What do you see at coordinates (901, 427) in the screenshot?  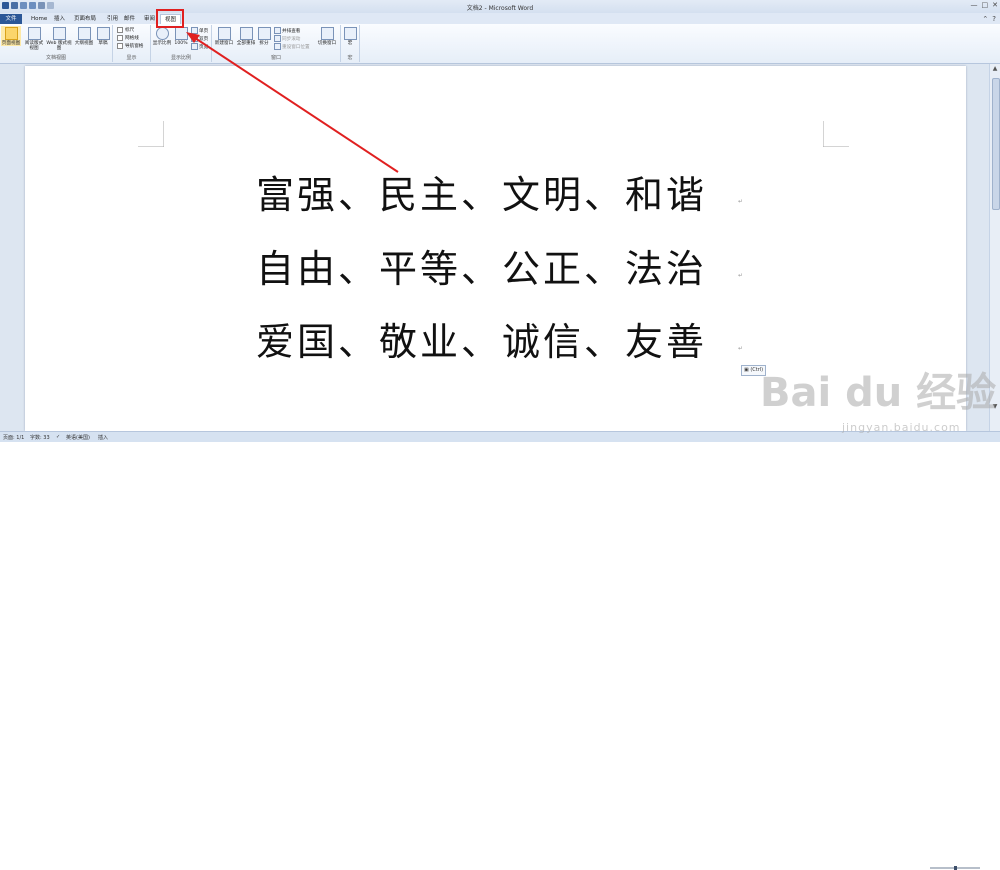 I see `watermark-url: jingyan.baidu.com` at bounding box center [901, 427].